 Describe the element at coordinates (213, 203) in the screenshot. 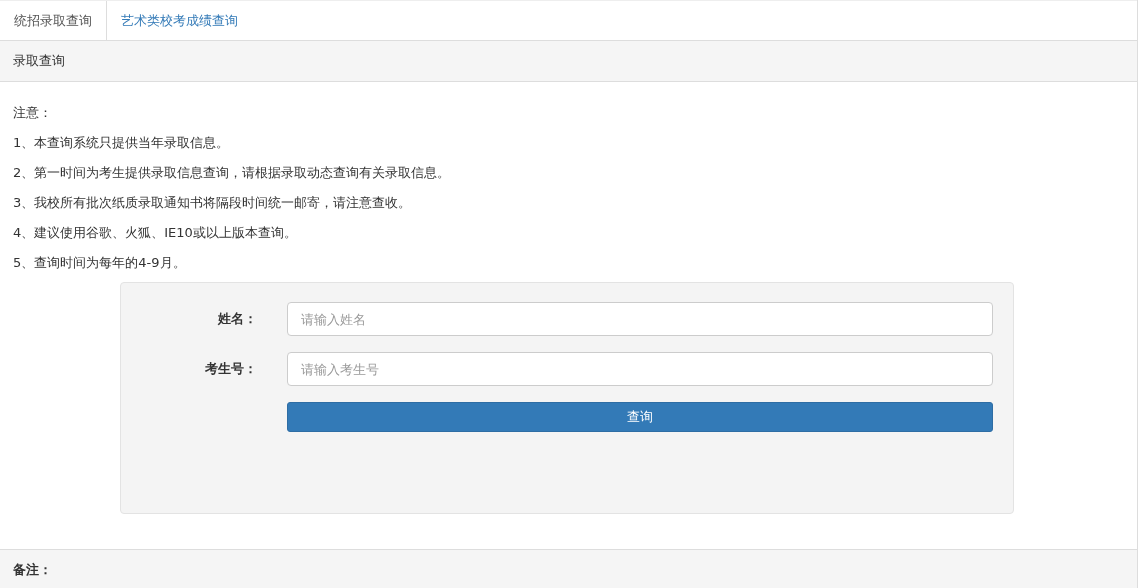

I see `notice-line: 3、我校所有批次纸质录取通知书将隔段时间统一邮寄，请注意查收。` at that location.